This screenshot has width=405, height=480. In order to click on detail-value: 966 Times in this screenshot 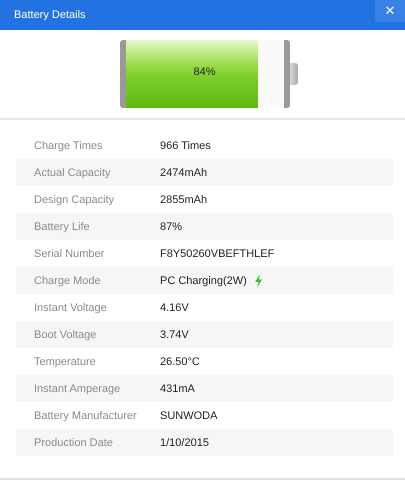, I will do `click(185, 146)`.